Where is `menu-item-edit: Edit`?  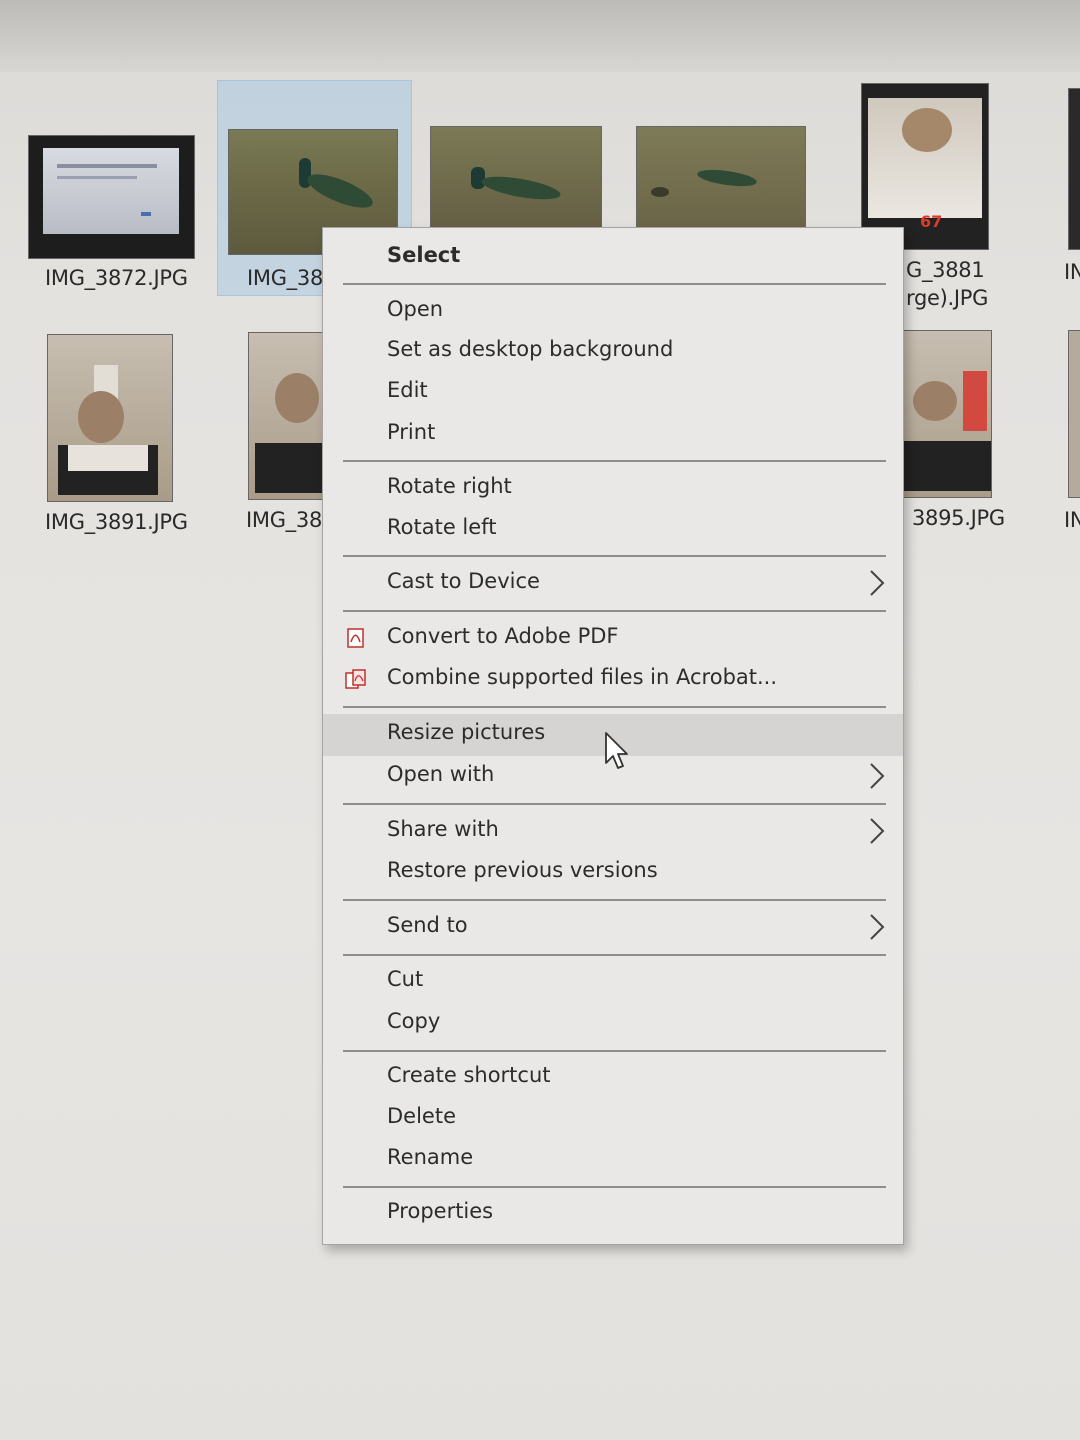
menu-item-edit: Edit is located at coordinates (613, 392).